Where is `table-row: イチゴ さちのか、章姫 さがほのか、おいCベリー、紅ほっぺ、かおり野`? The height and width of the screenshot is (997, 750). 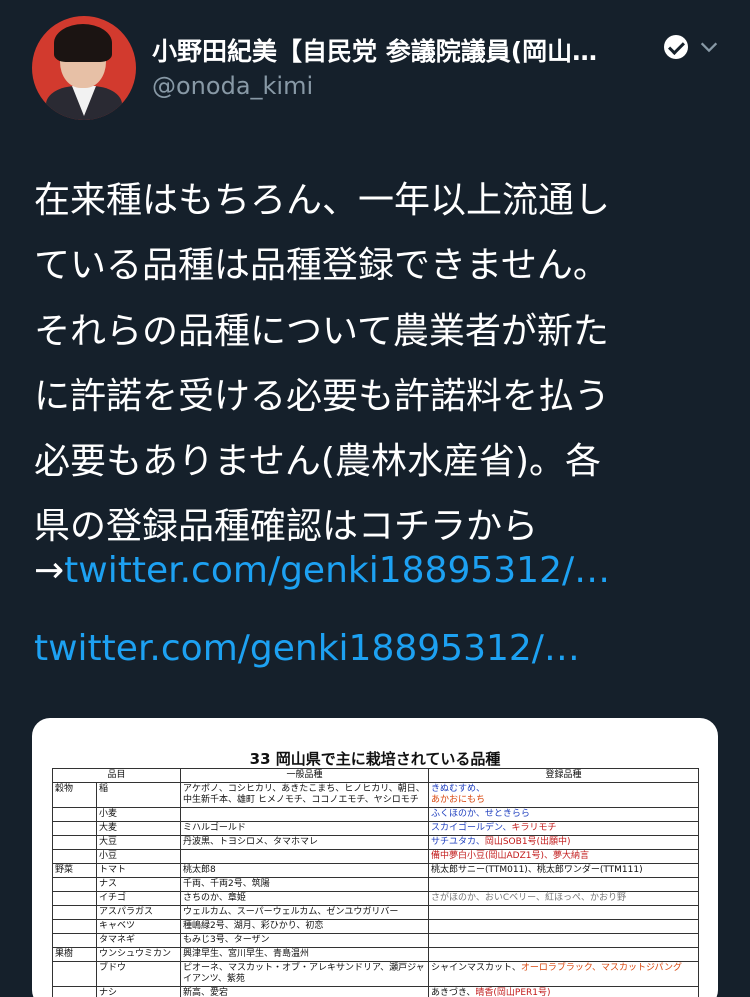
table-row: イチゴ さちのか、章姫 さがほのか、おいCベリー、紅ほっぺ、かおり野 is located at coordinates (376, 898).